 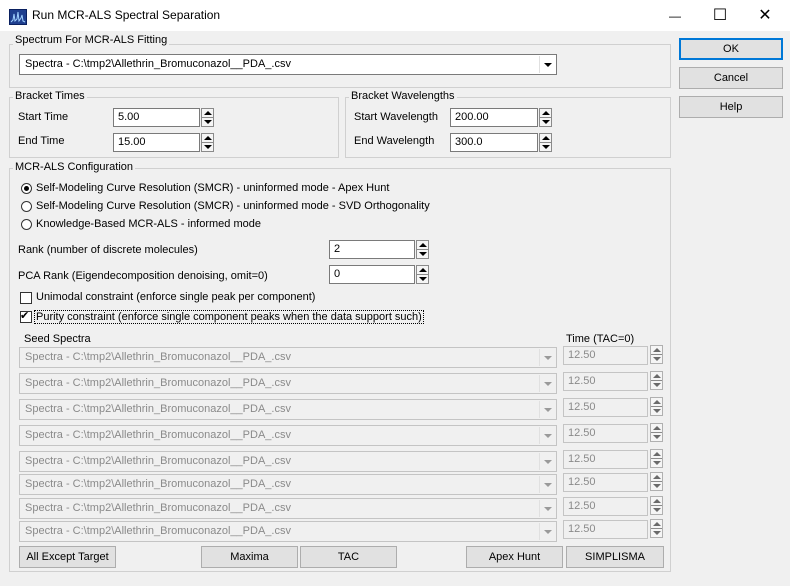 What do you see at coordinates (494, 142) in the screenshot?
I see `end-wavelength-input: 300.0` at bounding box center [494, 142].